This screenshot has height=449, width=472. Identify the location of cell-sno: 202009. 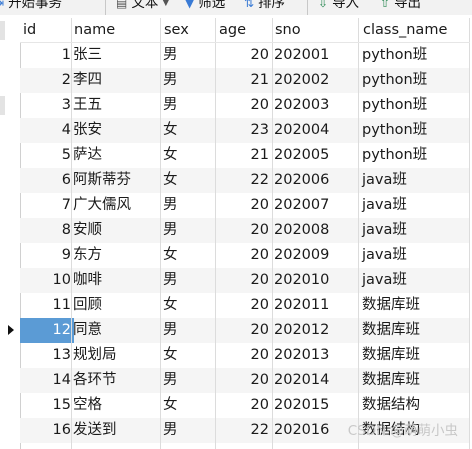
(314, 255).